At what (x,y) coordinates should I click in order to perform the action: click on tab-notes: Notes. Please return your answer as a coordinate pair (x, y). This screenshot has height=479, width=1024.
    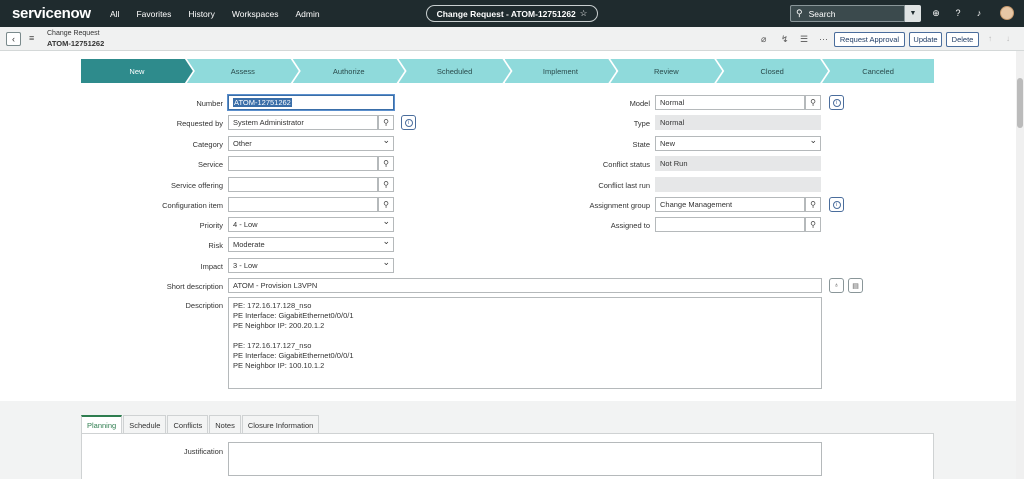
    Looking at the image, I should click on (225, 424).